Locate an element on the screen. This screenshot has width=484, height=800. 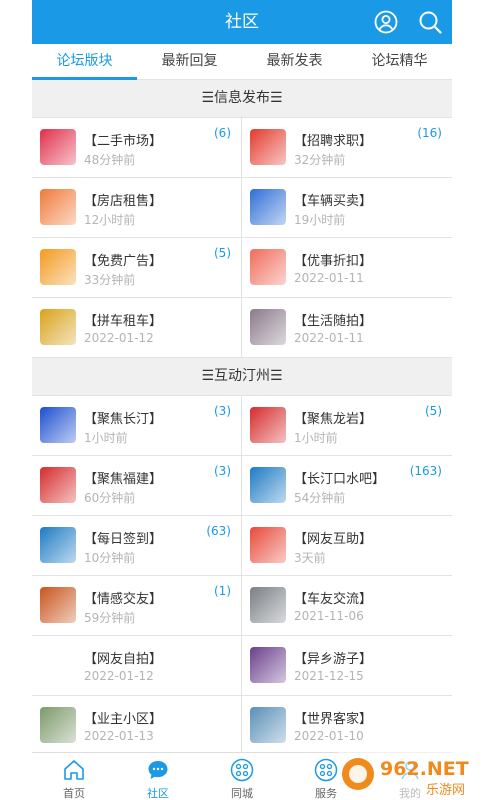
board-new-count: (6) is located at coordinates (222, 133).